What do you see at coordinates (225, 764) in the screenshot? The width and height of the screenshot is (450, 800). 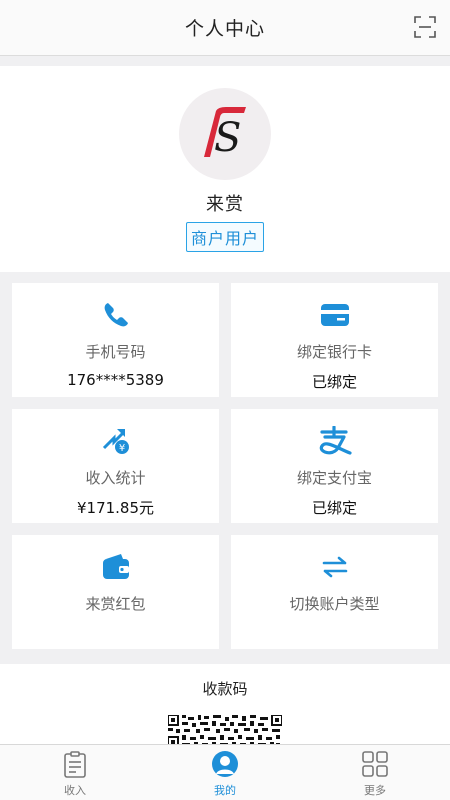 I see `user-icon` at bounding box center [225, 764].